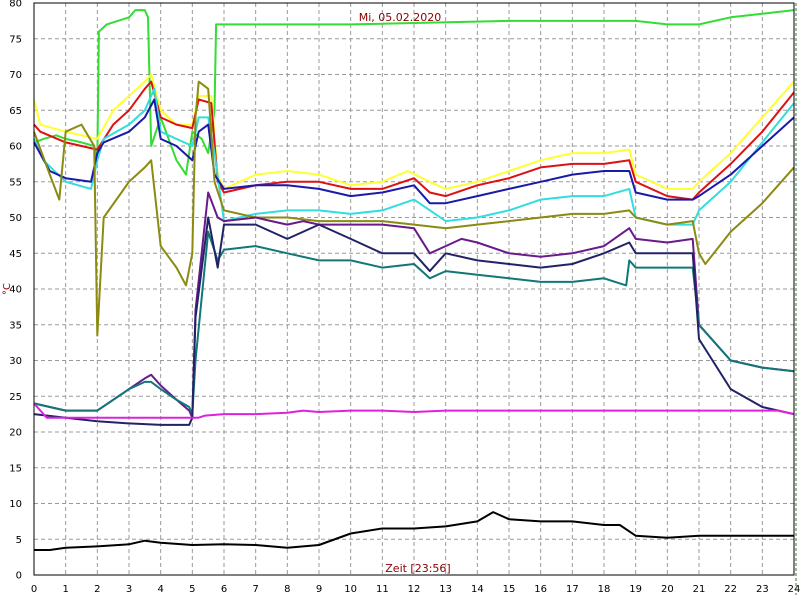 Image resolution: width=800 pixels, height=600 pixels. I want to click on x-tick-label: 17, so click(572, 589).